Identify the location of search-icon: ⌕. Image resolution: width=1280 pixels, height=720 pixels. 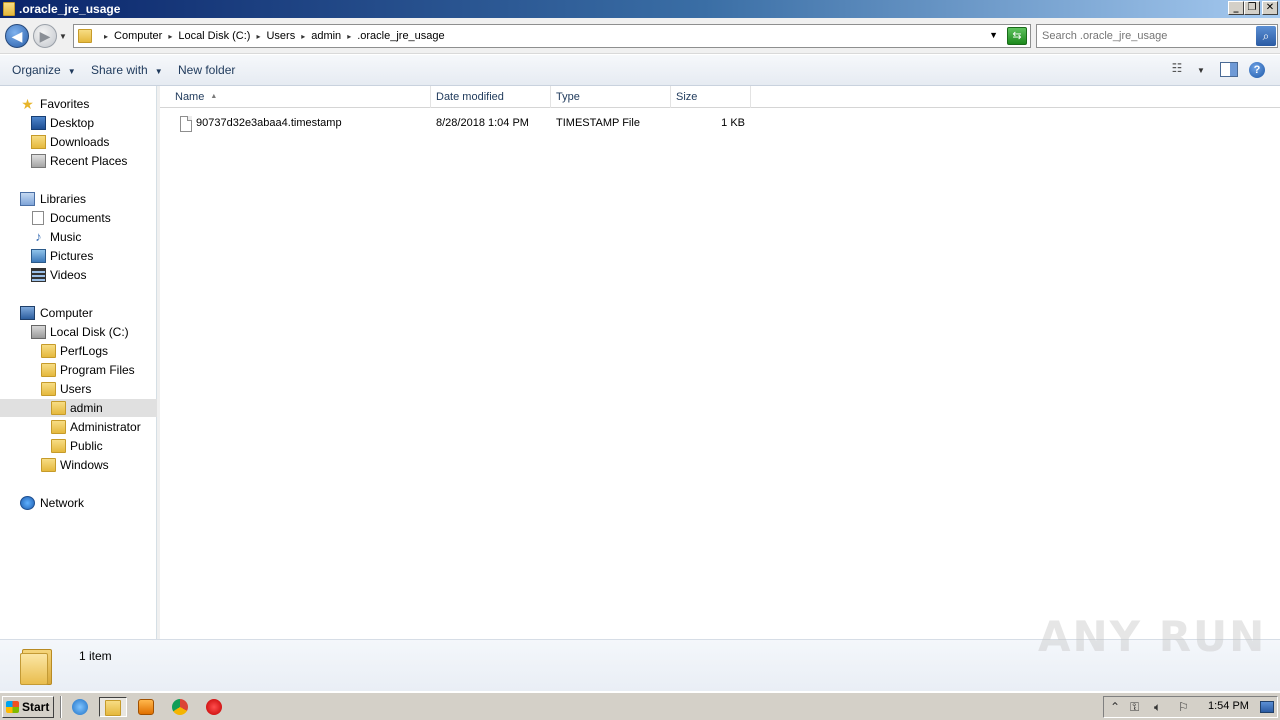
(1266, 36).